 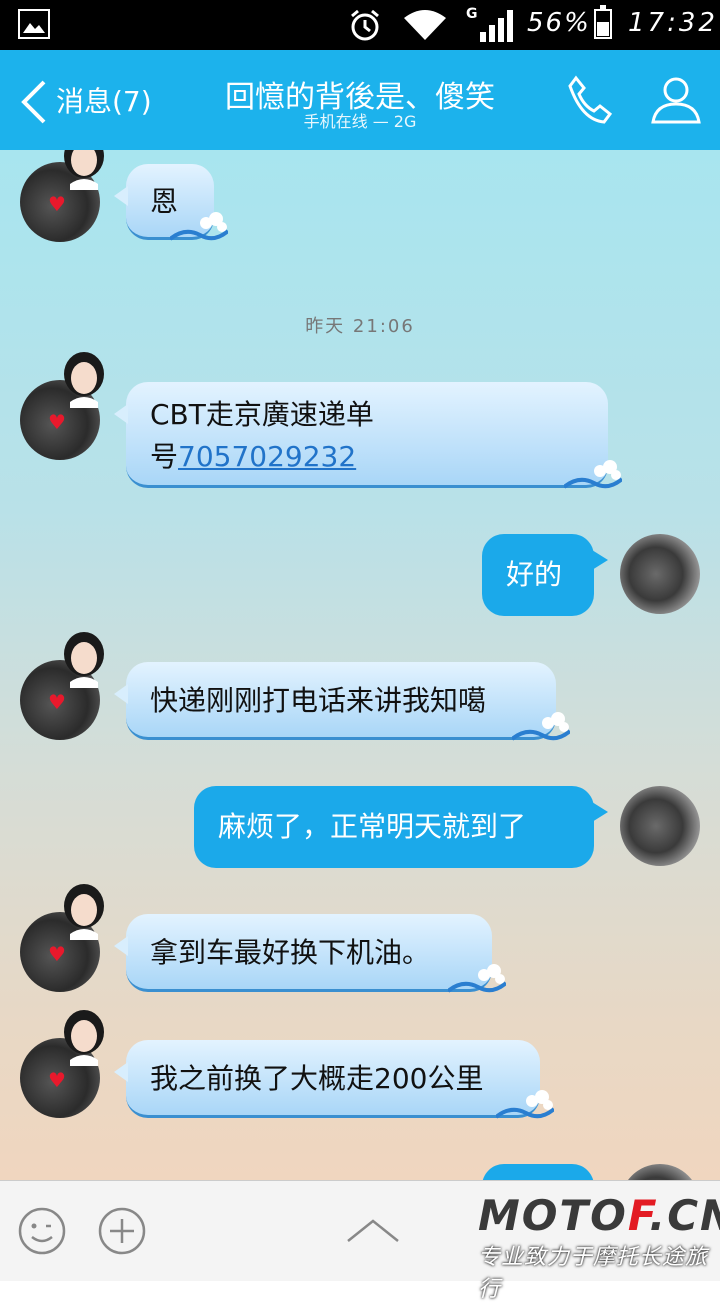 I want to click on battery-icon, so click(x=603, y=22).